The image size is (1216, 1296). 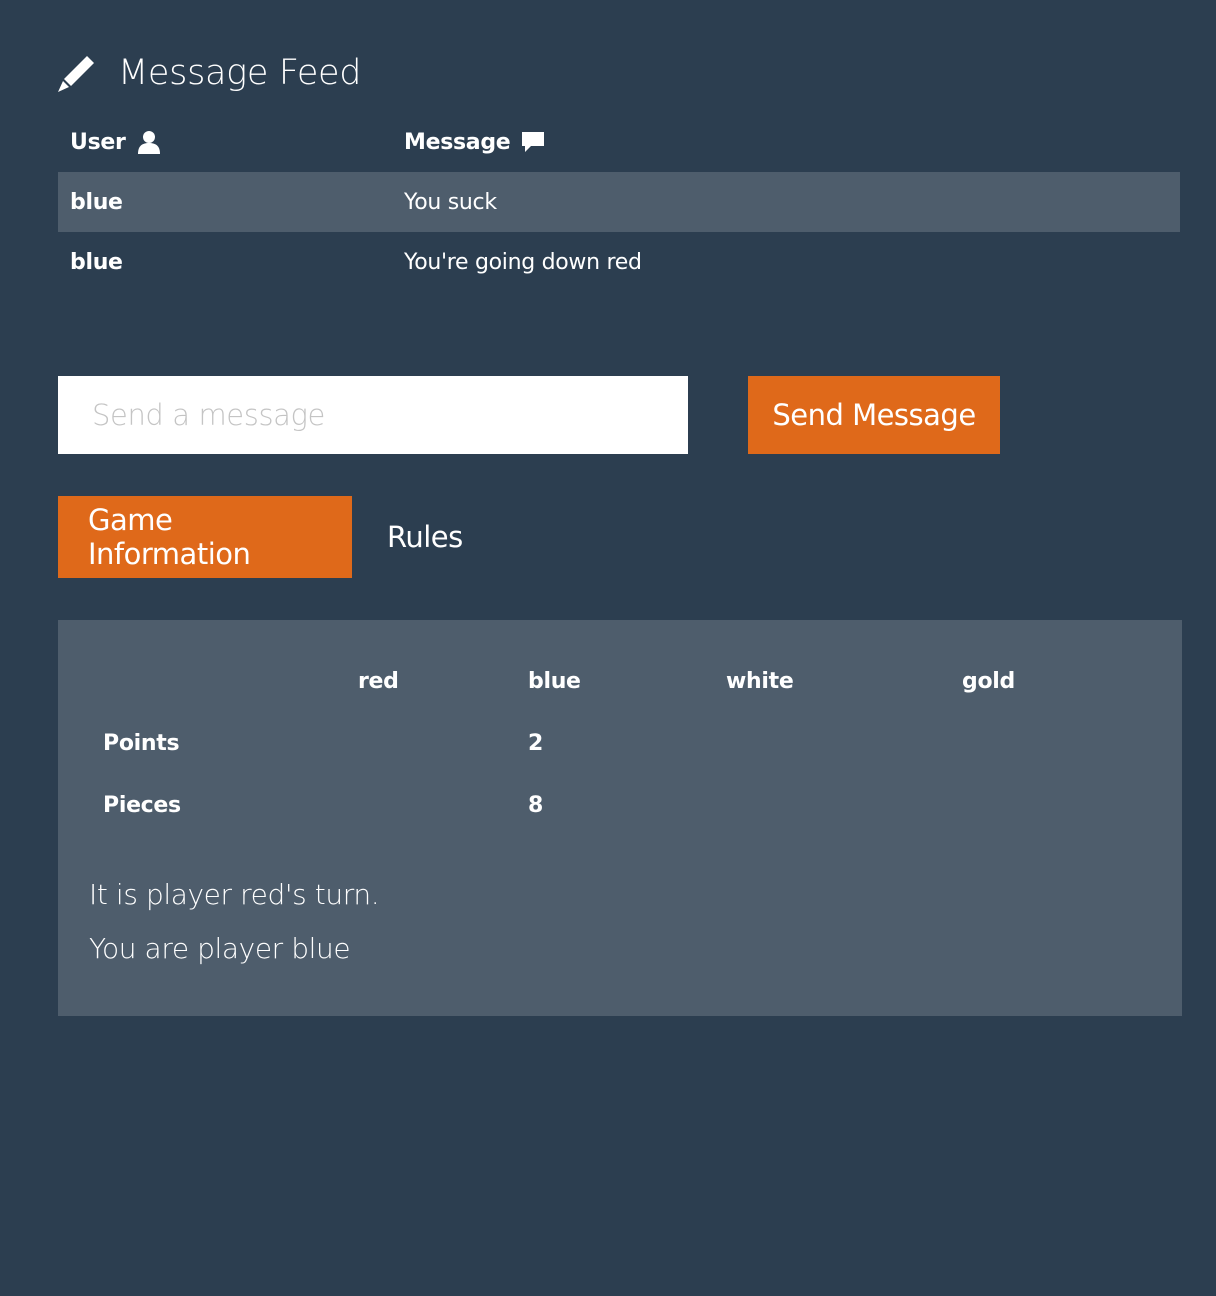 I want to click on player-header-white: white, so click(x=760, y=681).